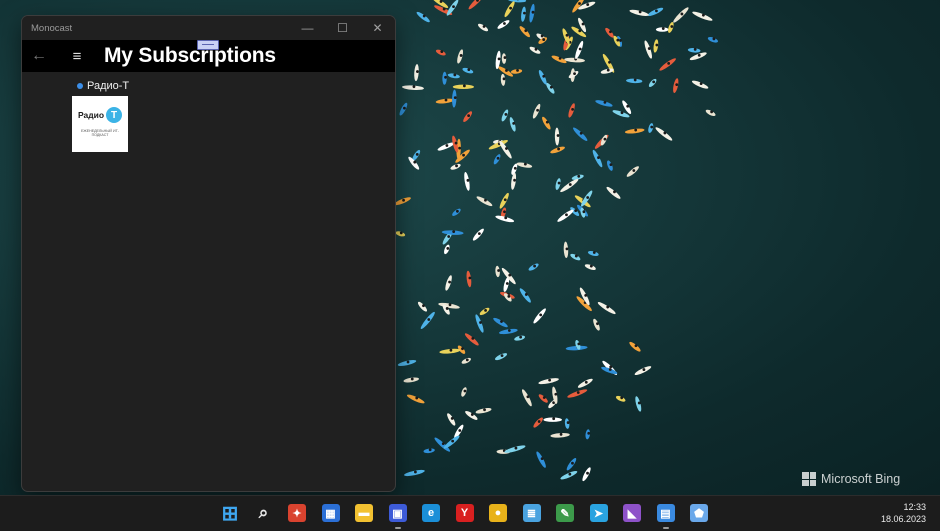 The width and height of the screenshot is (940, 531). What do you see at coordinates (498, 513) in the screenshot?
I see `taskbar-button: ●` at bounding box center [498, 513].